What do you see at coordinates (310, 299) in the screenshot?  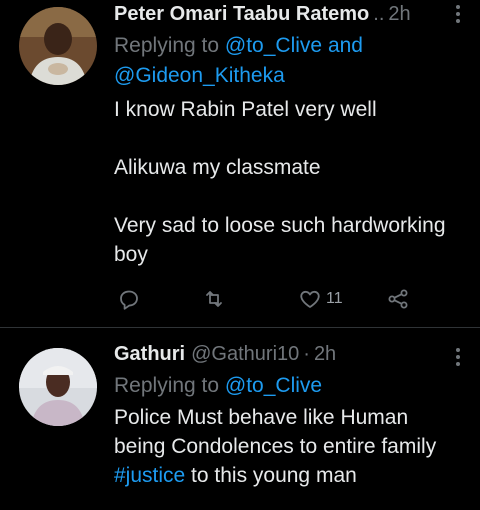 I see `like-icon` at bounding box center [310, 299].